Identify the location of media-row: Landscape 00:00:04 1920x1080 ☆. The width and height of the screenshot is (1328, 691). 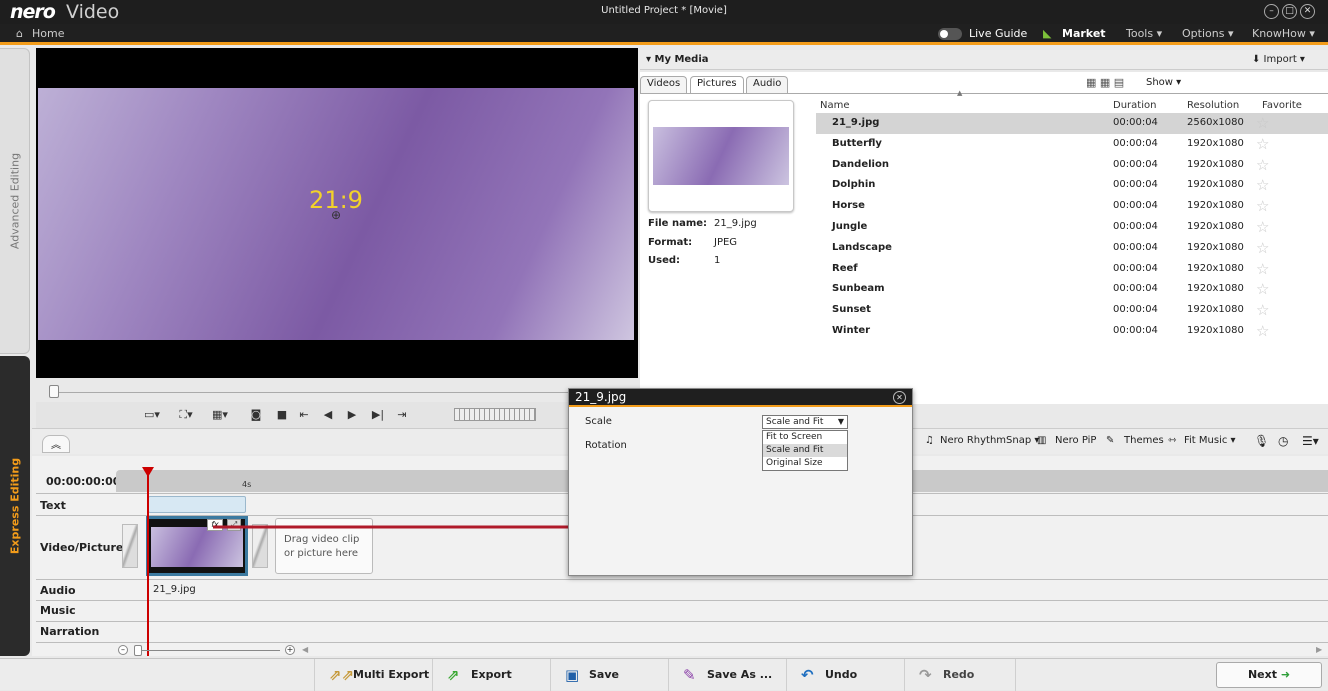
(1072, 248).